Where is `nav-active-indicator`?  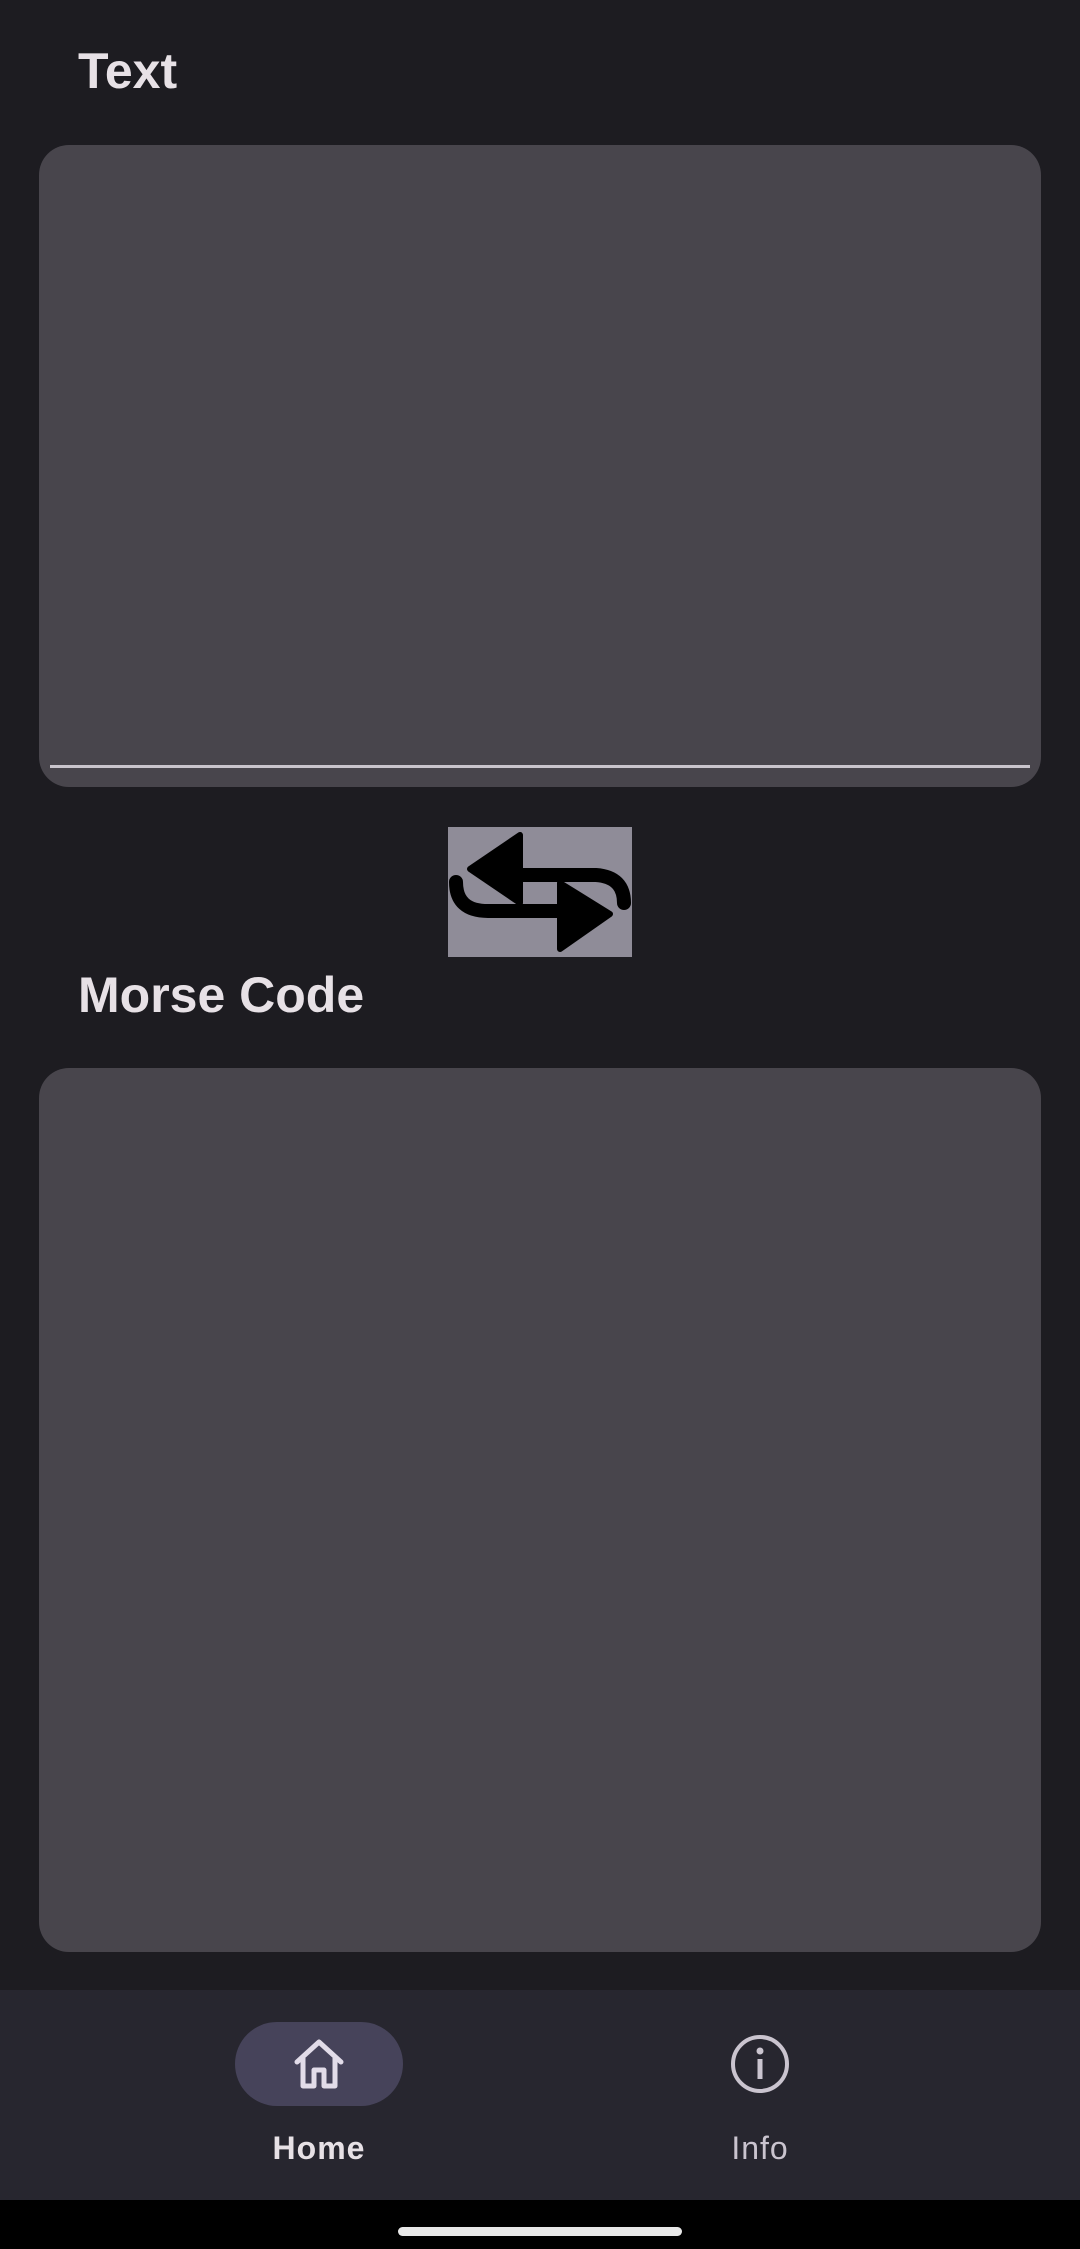
nav-active-indicator is located at coordinates (319, 2064).